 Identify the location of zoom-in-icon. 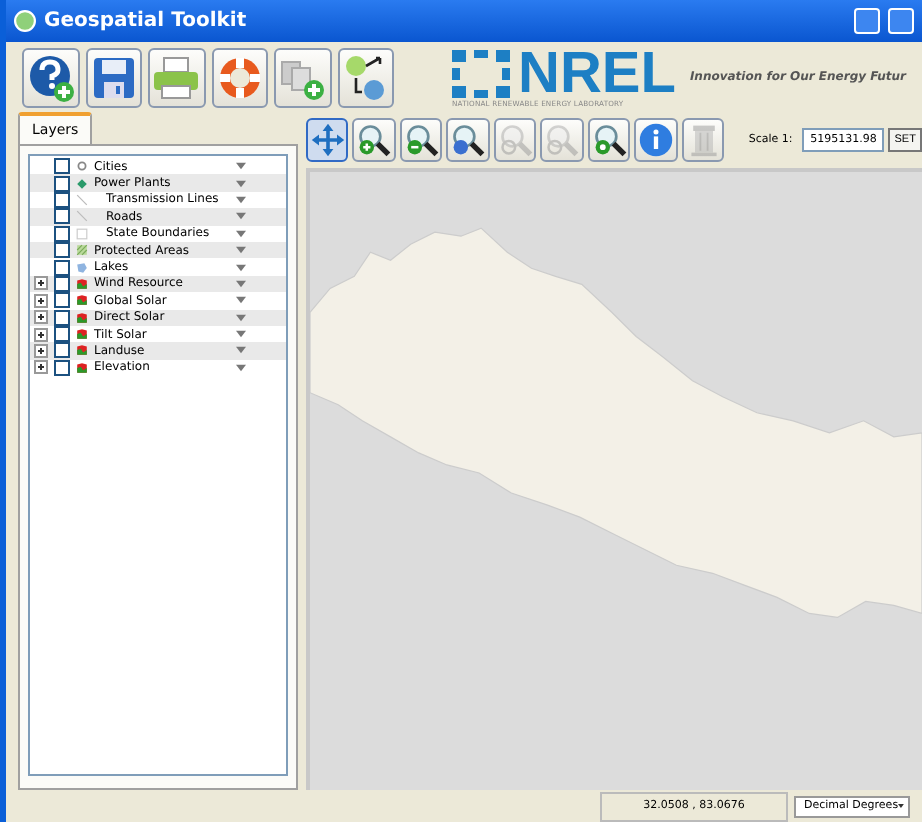
(374, 140).